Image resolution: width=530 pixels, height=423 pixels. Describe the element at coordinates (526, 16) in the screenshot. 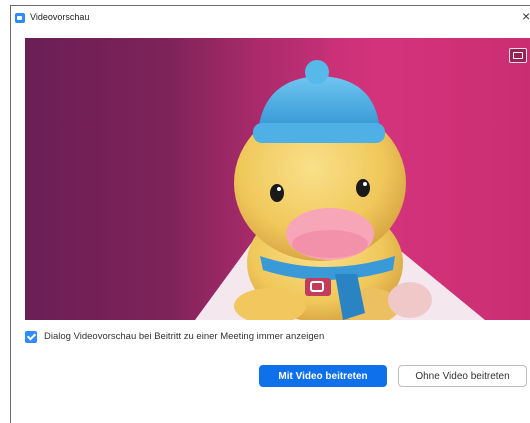

I see `close-icon: ×` at that location.